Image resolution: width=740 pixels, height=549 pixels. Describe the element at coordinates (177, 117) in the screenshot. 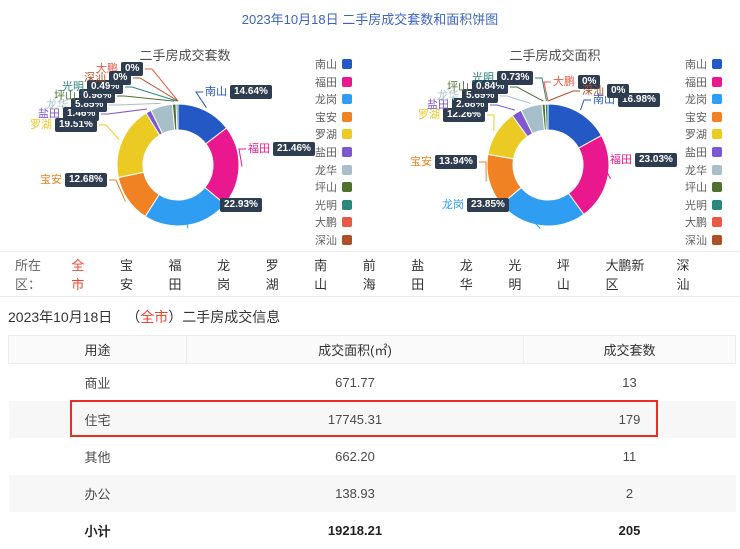

I see `pie-slice-guangming` at that location.